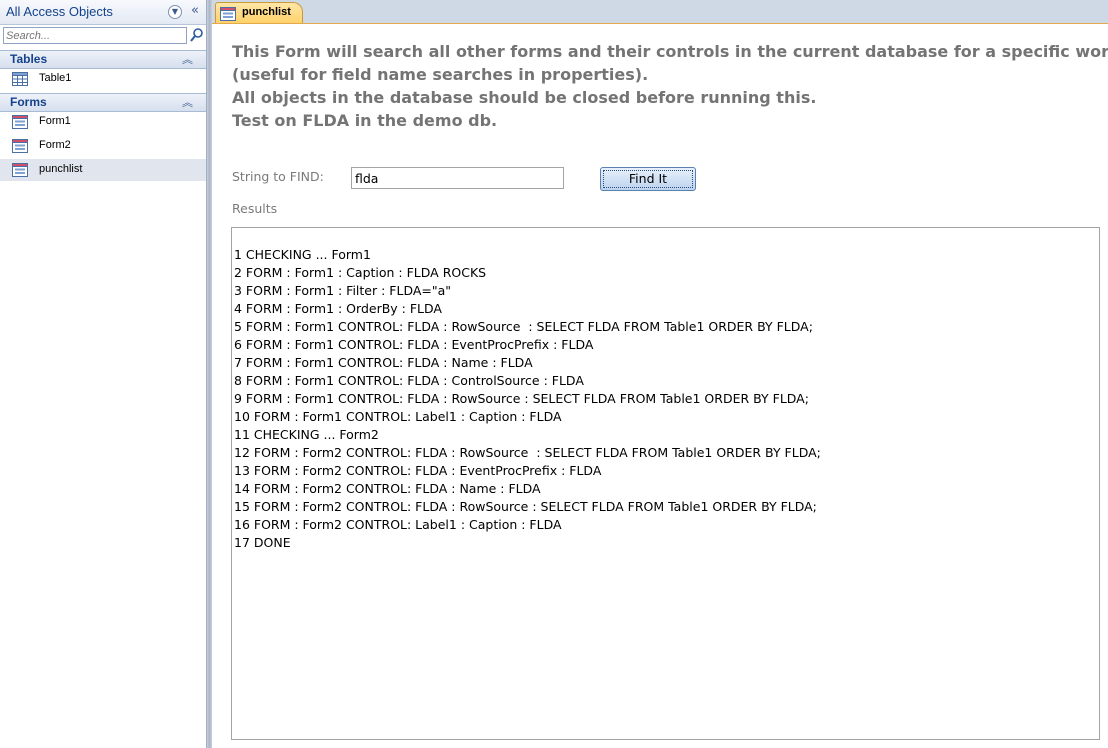  I want to click on nav-item-form1: Form1, so click(103, 122).